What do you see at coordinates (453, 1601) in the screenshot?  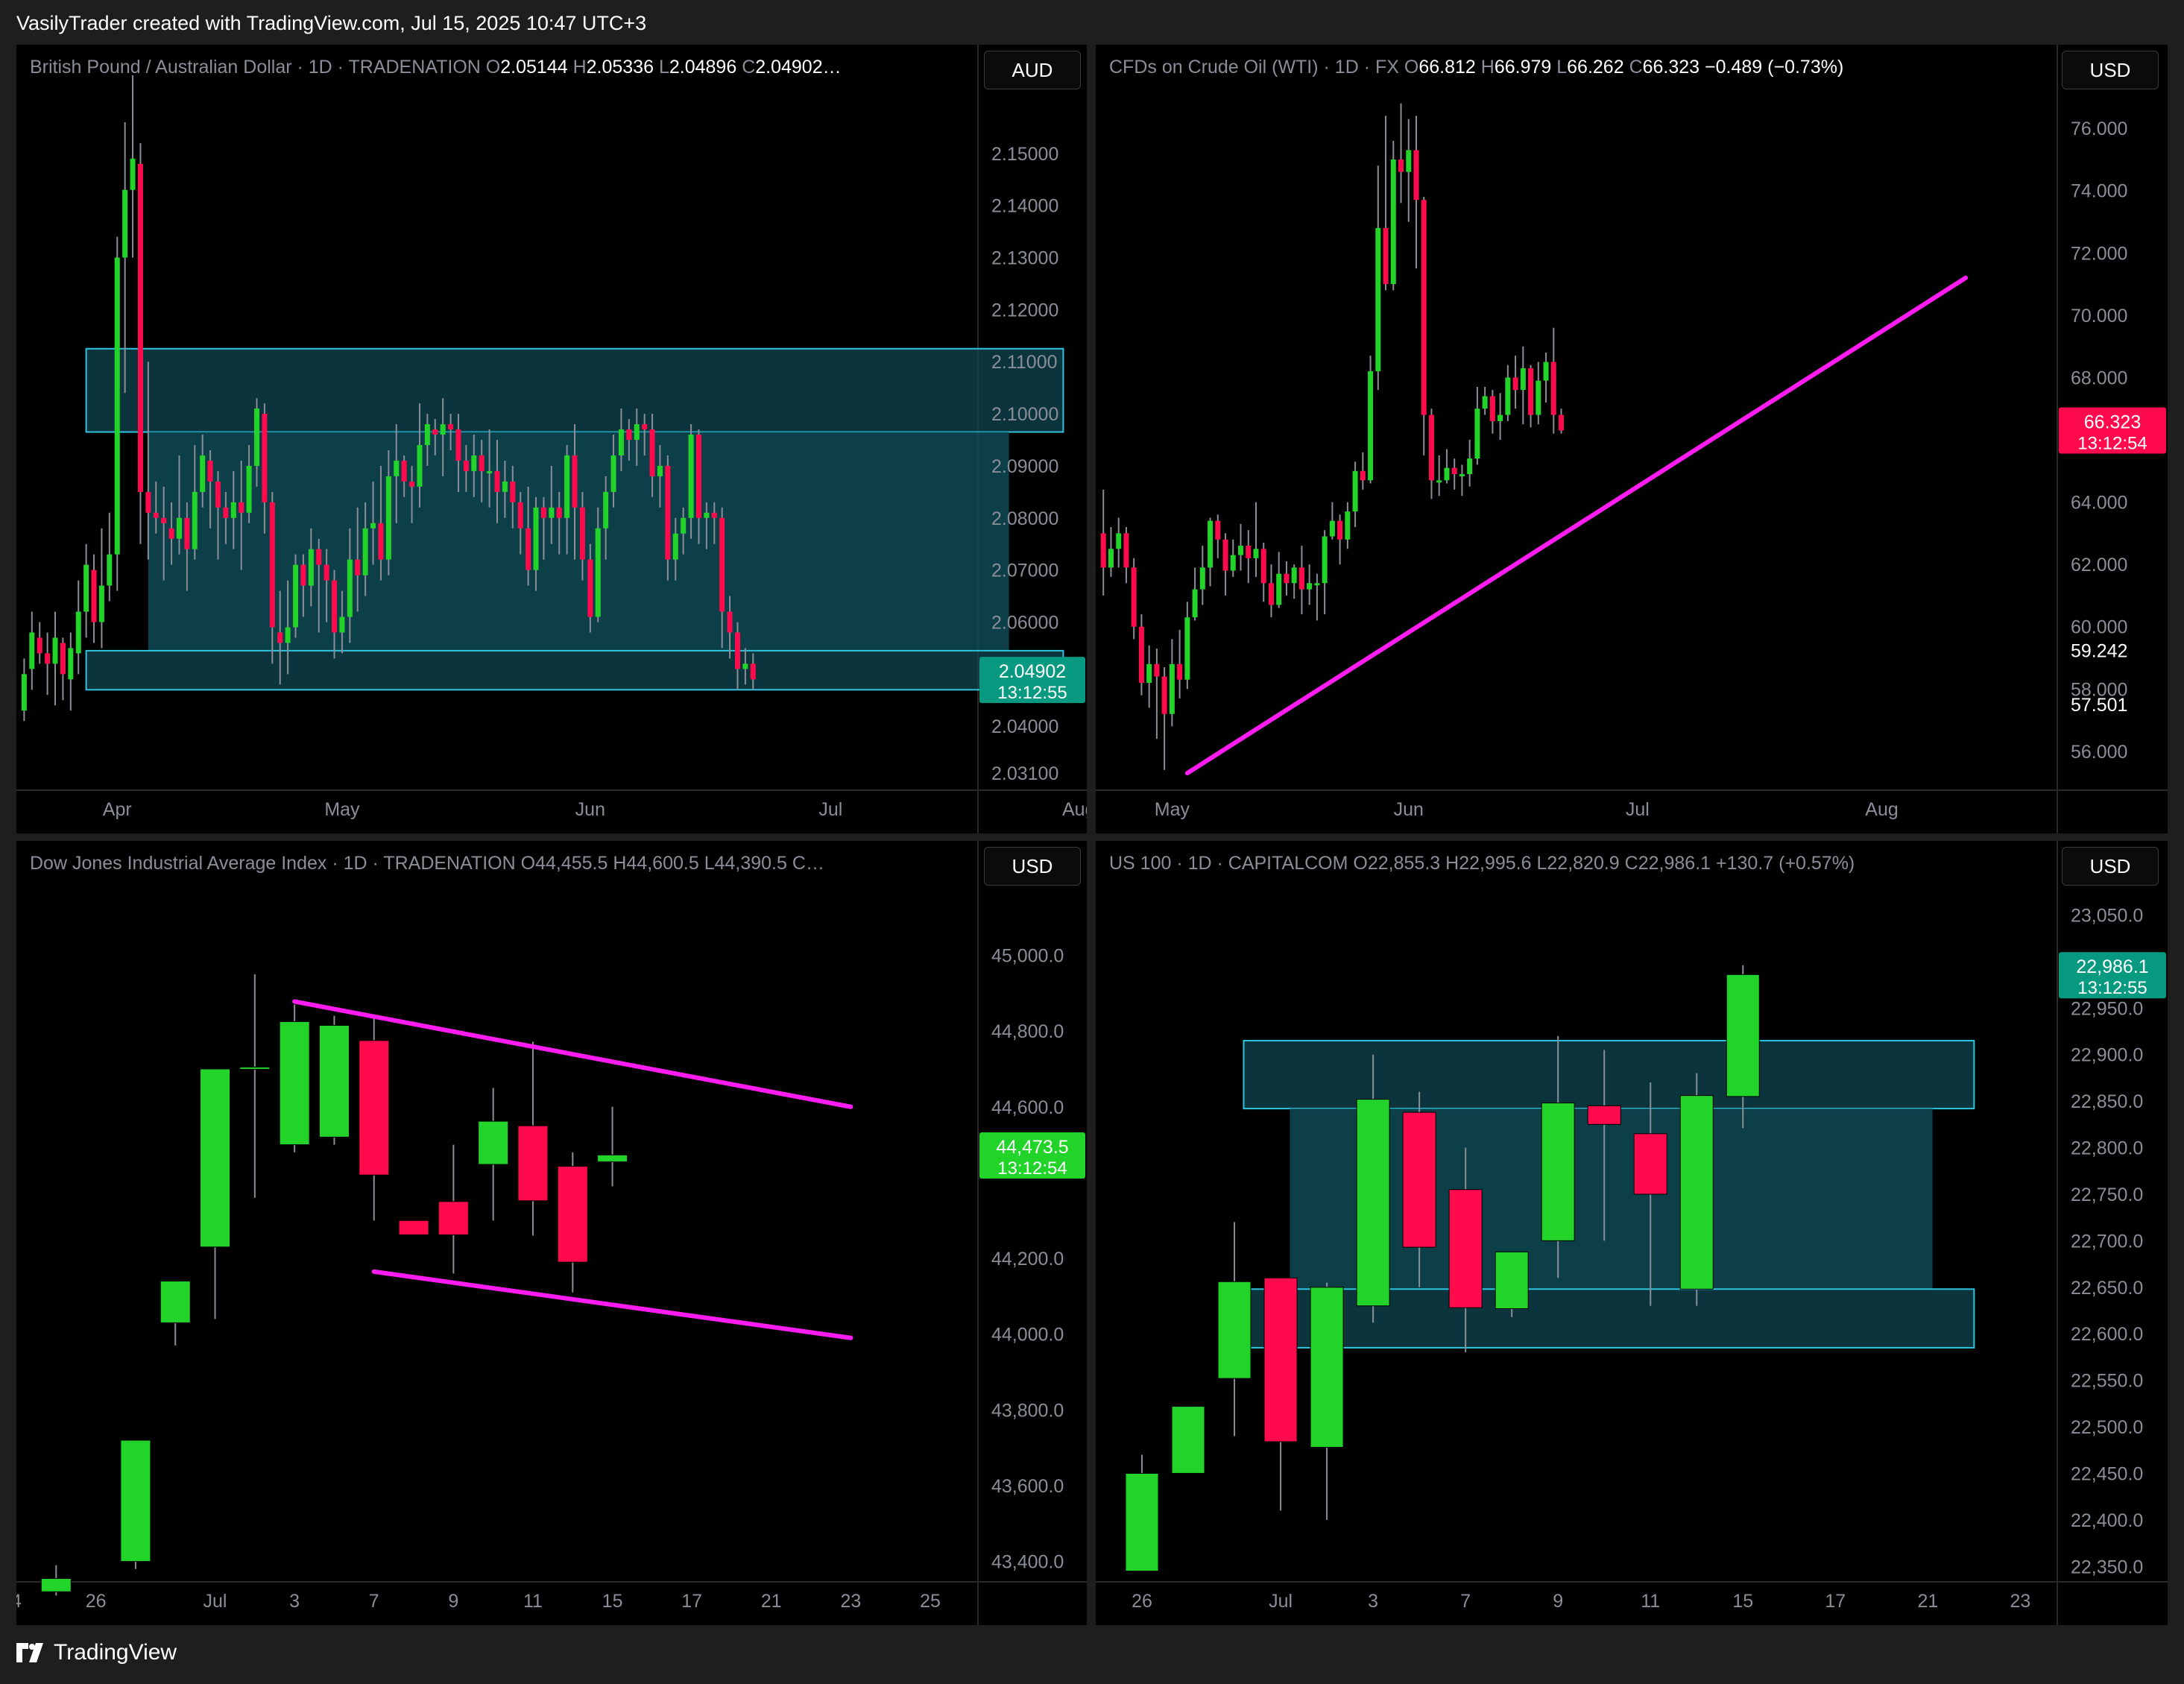 I see `x-tick-label: 9` at bounding box center [453, 1601].